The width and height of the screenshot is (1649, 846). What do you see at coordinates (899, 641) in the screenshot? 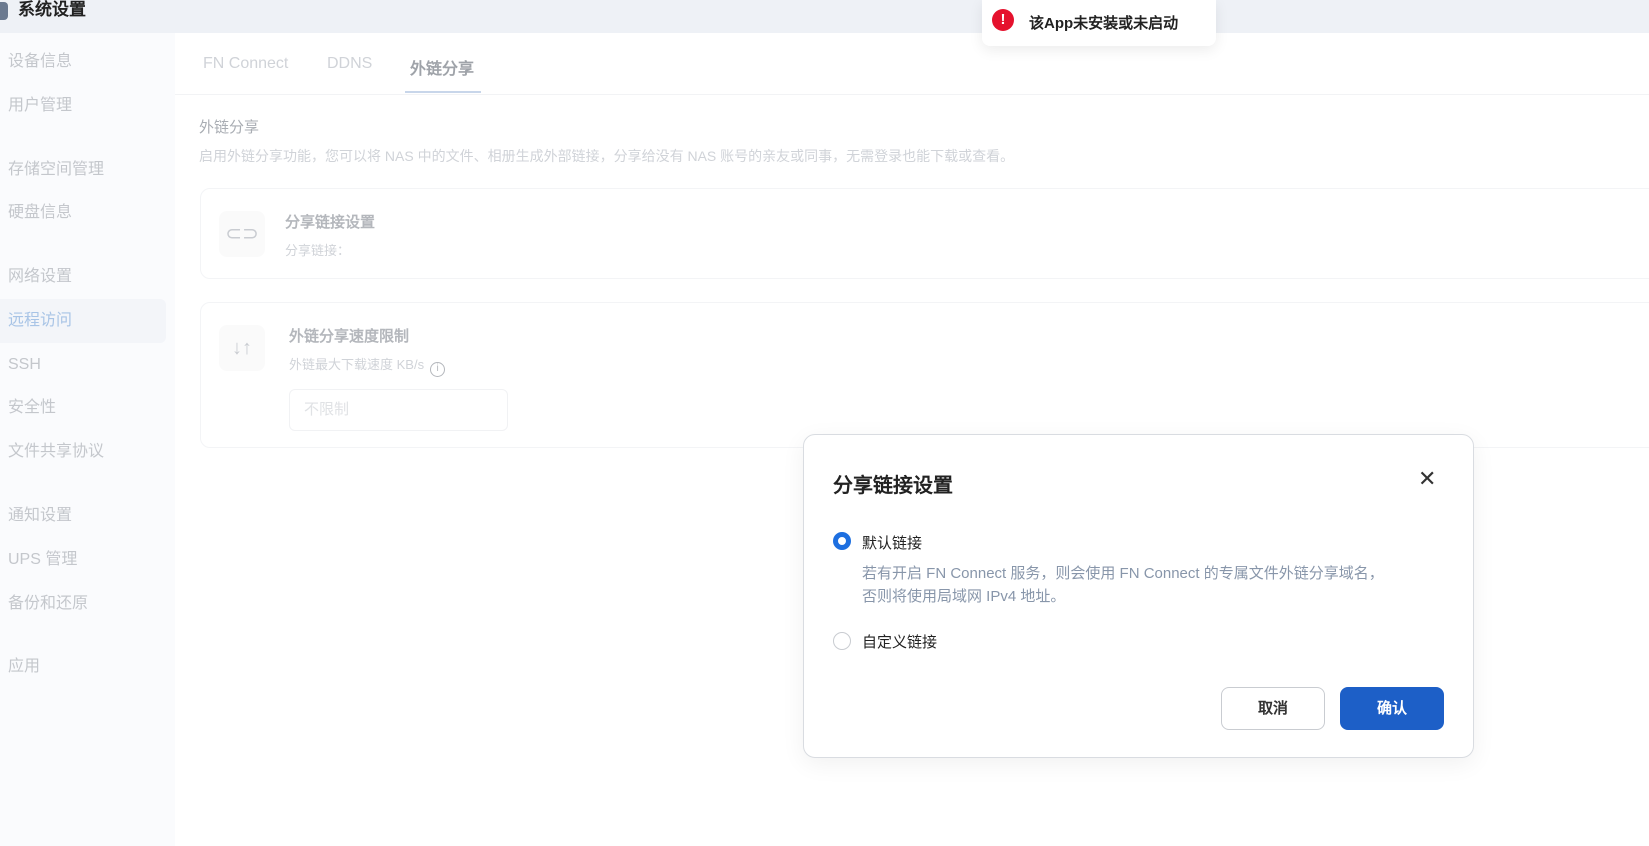
I see `option-label: 自定义链接` at bounding box center [899, 641].